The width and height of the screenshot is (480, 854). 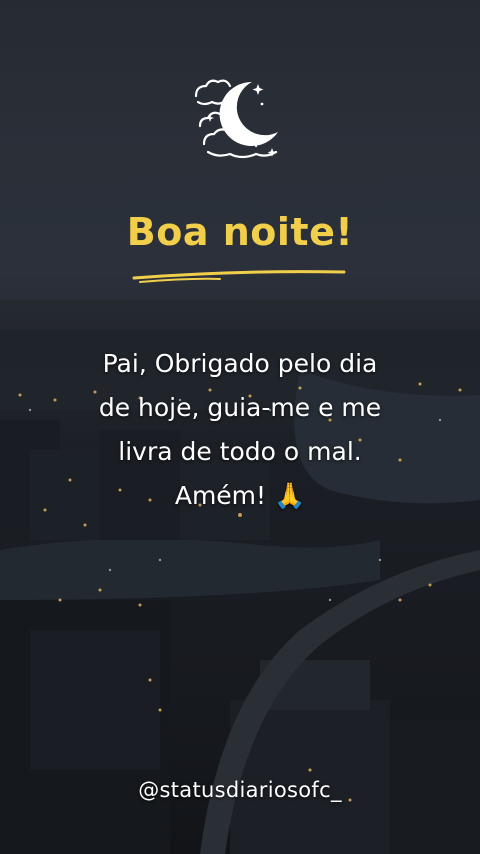 What do you see at coordinates (240, 122) in the screenshot?
I see `moon-icon` at bounding box center [240, 122].